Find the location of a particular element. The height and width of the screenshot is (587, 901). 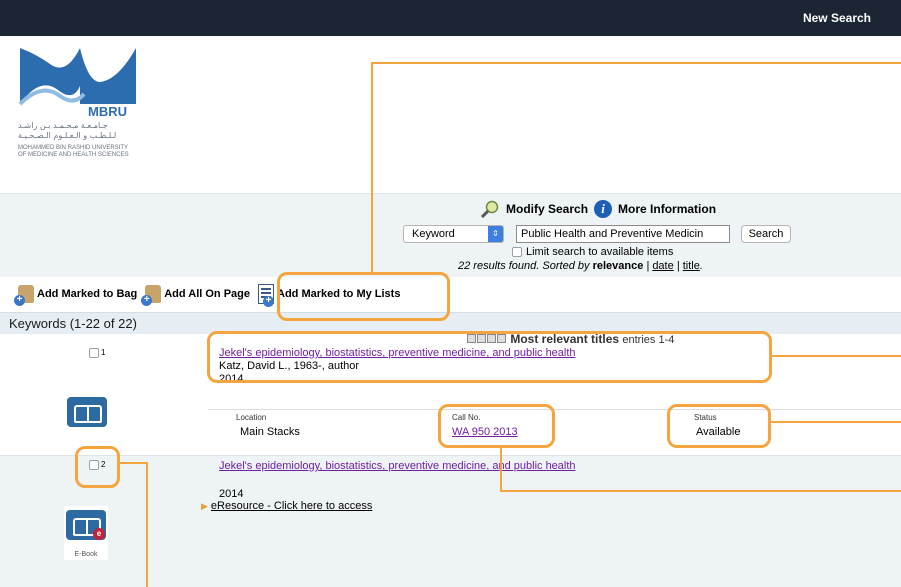

search-links: Modify Search i More Information is located at coordinates (598, 209).